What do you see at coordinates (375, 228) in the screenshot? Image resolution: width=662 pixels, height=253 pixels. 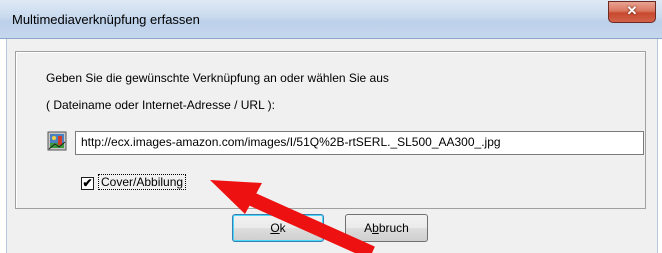 I see `cancel-accelerator: b` at bounding box center [375, 228].